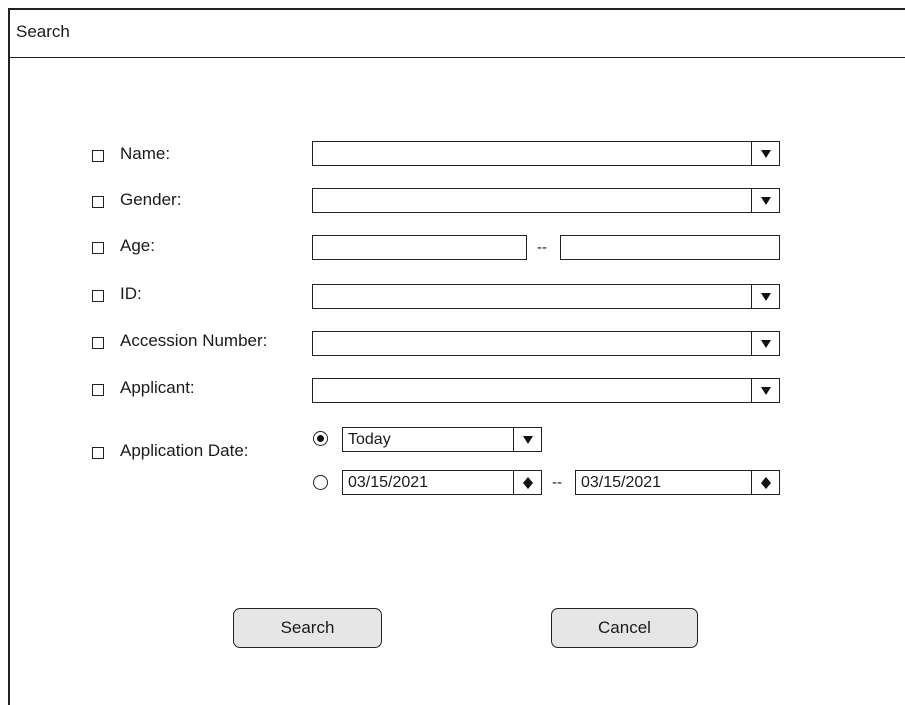 Image resolution: width=905 pixels, height=705 pixels. What do you see at coordinates (419, 247) in the screenshot?
I see `age-from-input` at bounding box center [419, 247].